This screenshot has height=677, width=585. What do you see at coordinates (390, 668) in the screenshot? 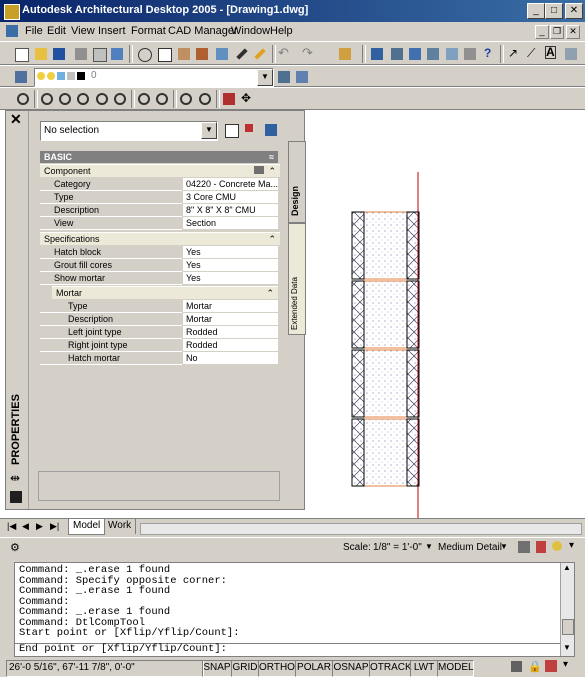
I see `otrack-toggle: OTRACK` at bounding box center [390, 668].